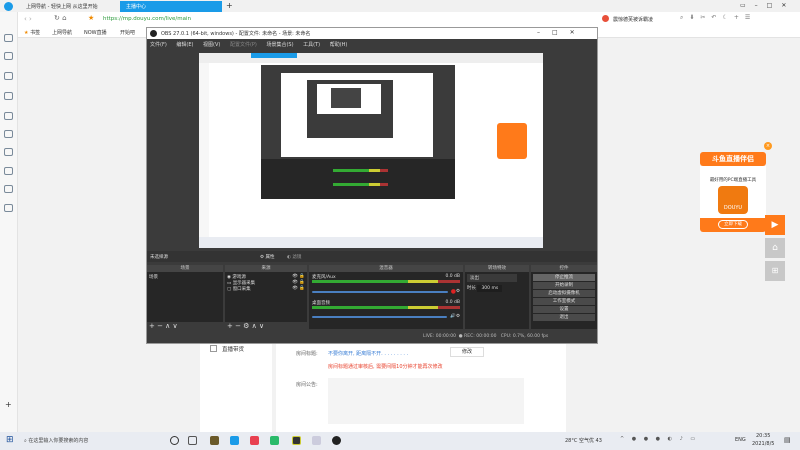 This screenshot has width=800, height=450. Describe the element at coordinates (294, 257) in the screenshot. I see `filters-button: ◐ 滤镜` at that location.